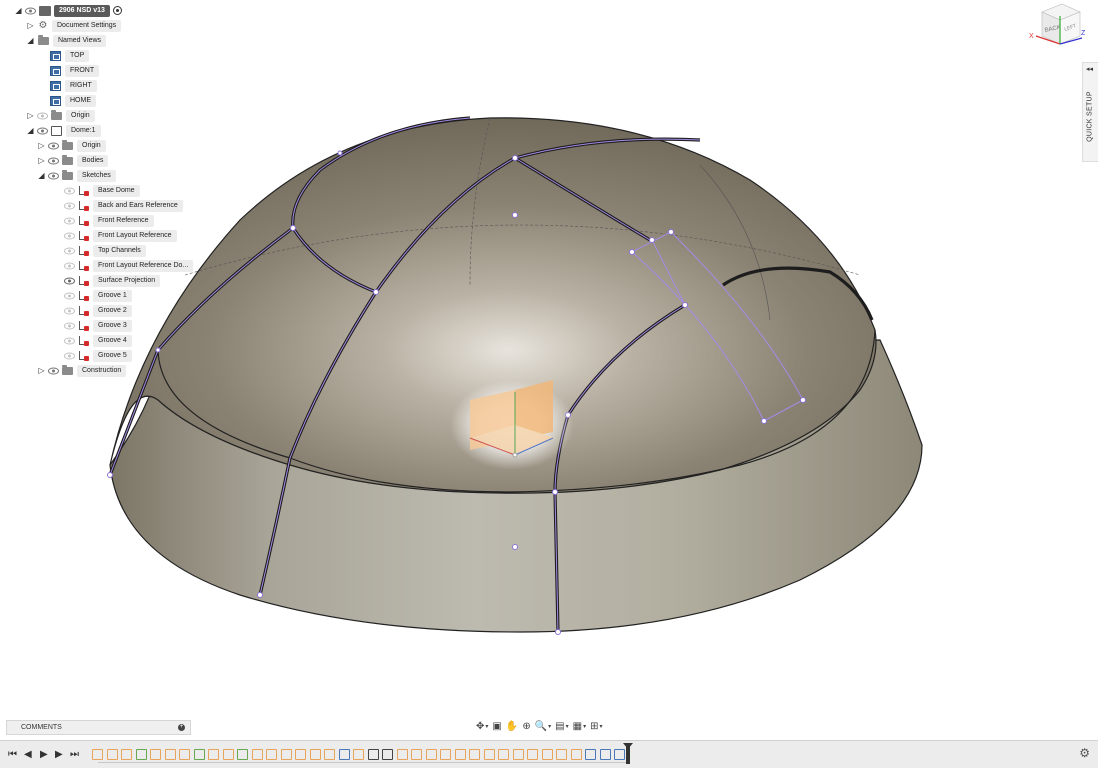  What do you see at coordinates (74, 25) in the screenshot?
I see `tree-item-document-settings: ▷ ⚙ Document Settings` at bounding box center [74, 25].